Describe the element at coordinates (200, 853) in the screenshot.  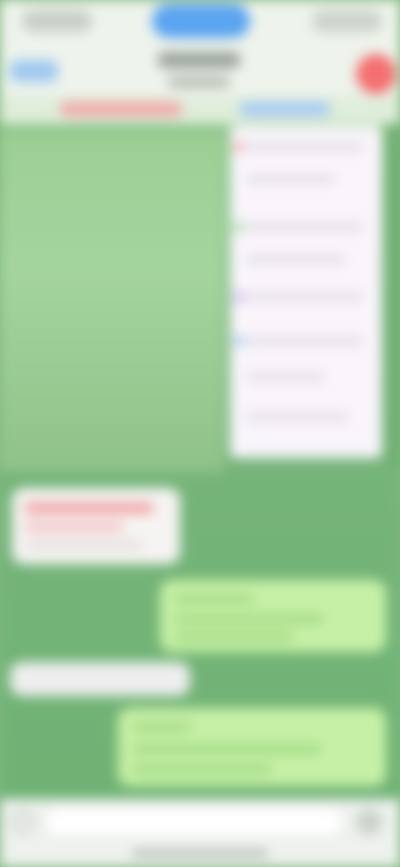
I see `home-indicator` at that location.